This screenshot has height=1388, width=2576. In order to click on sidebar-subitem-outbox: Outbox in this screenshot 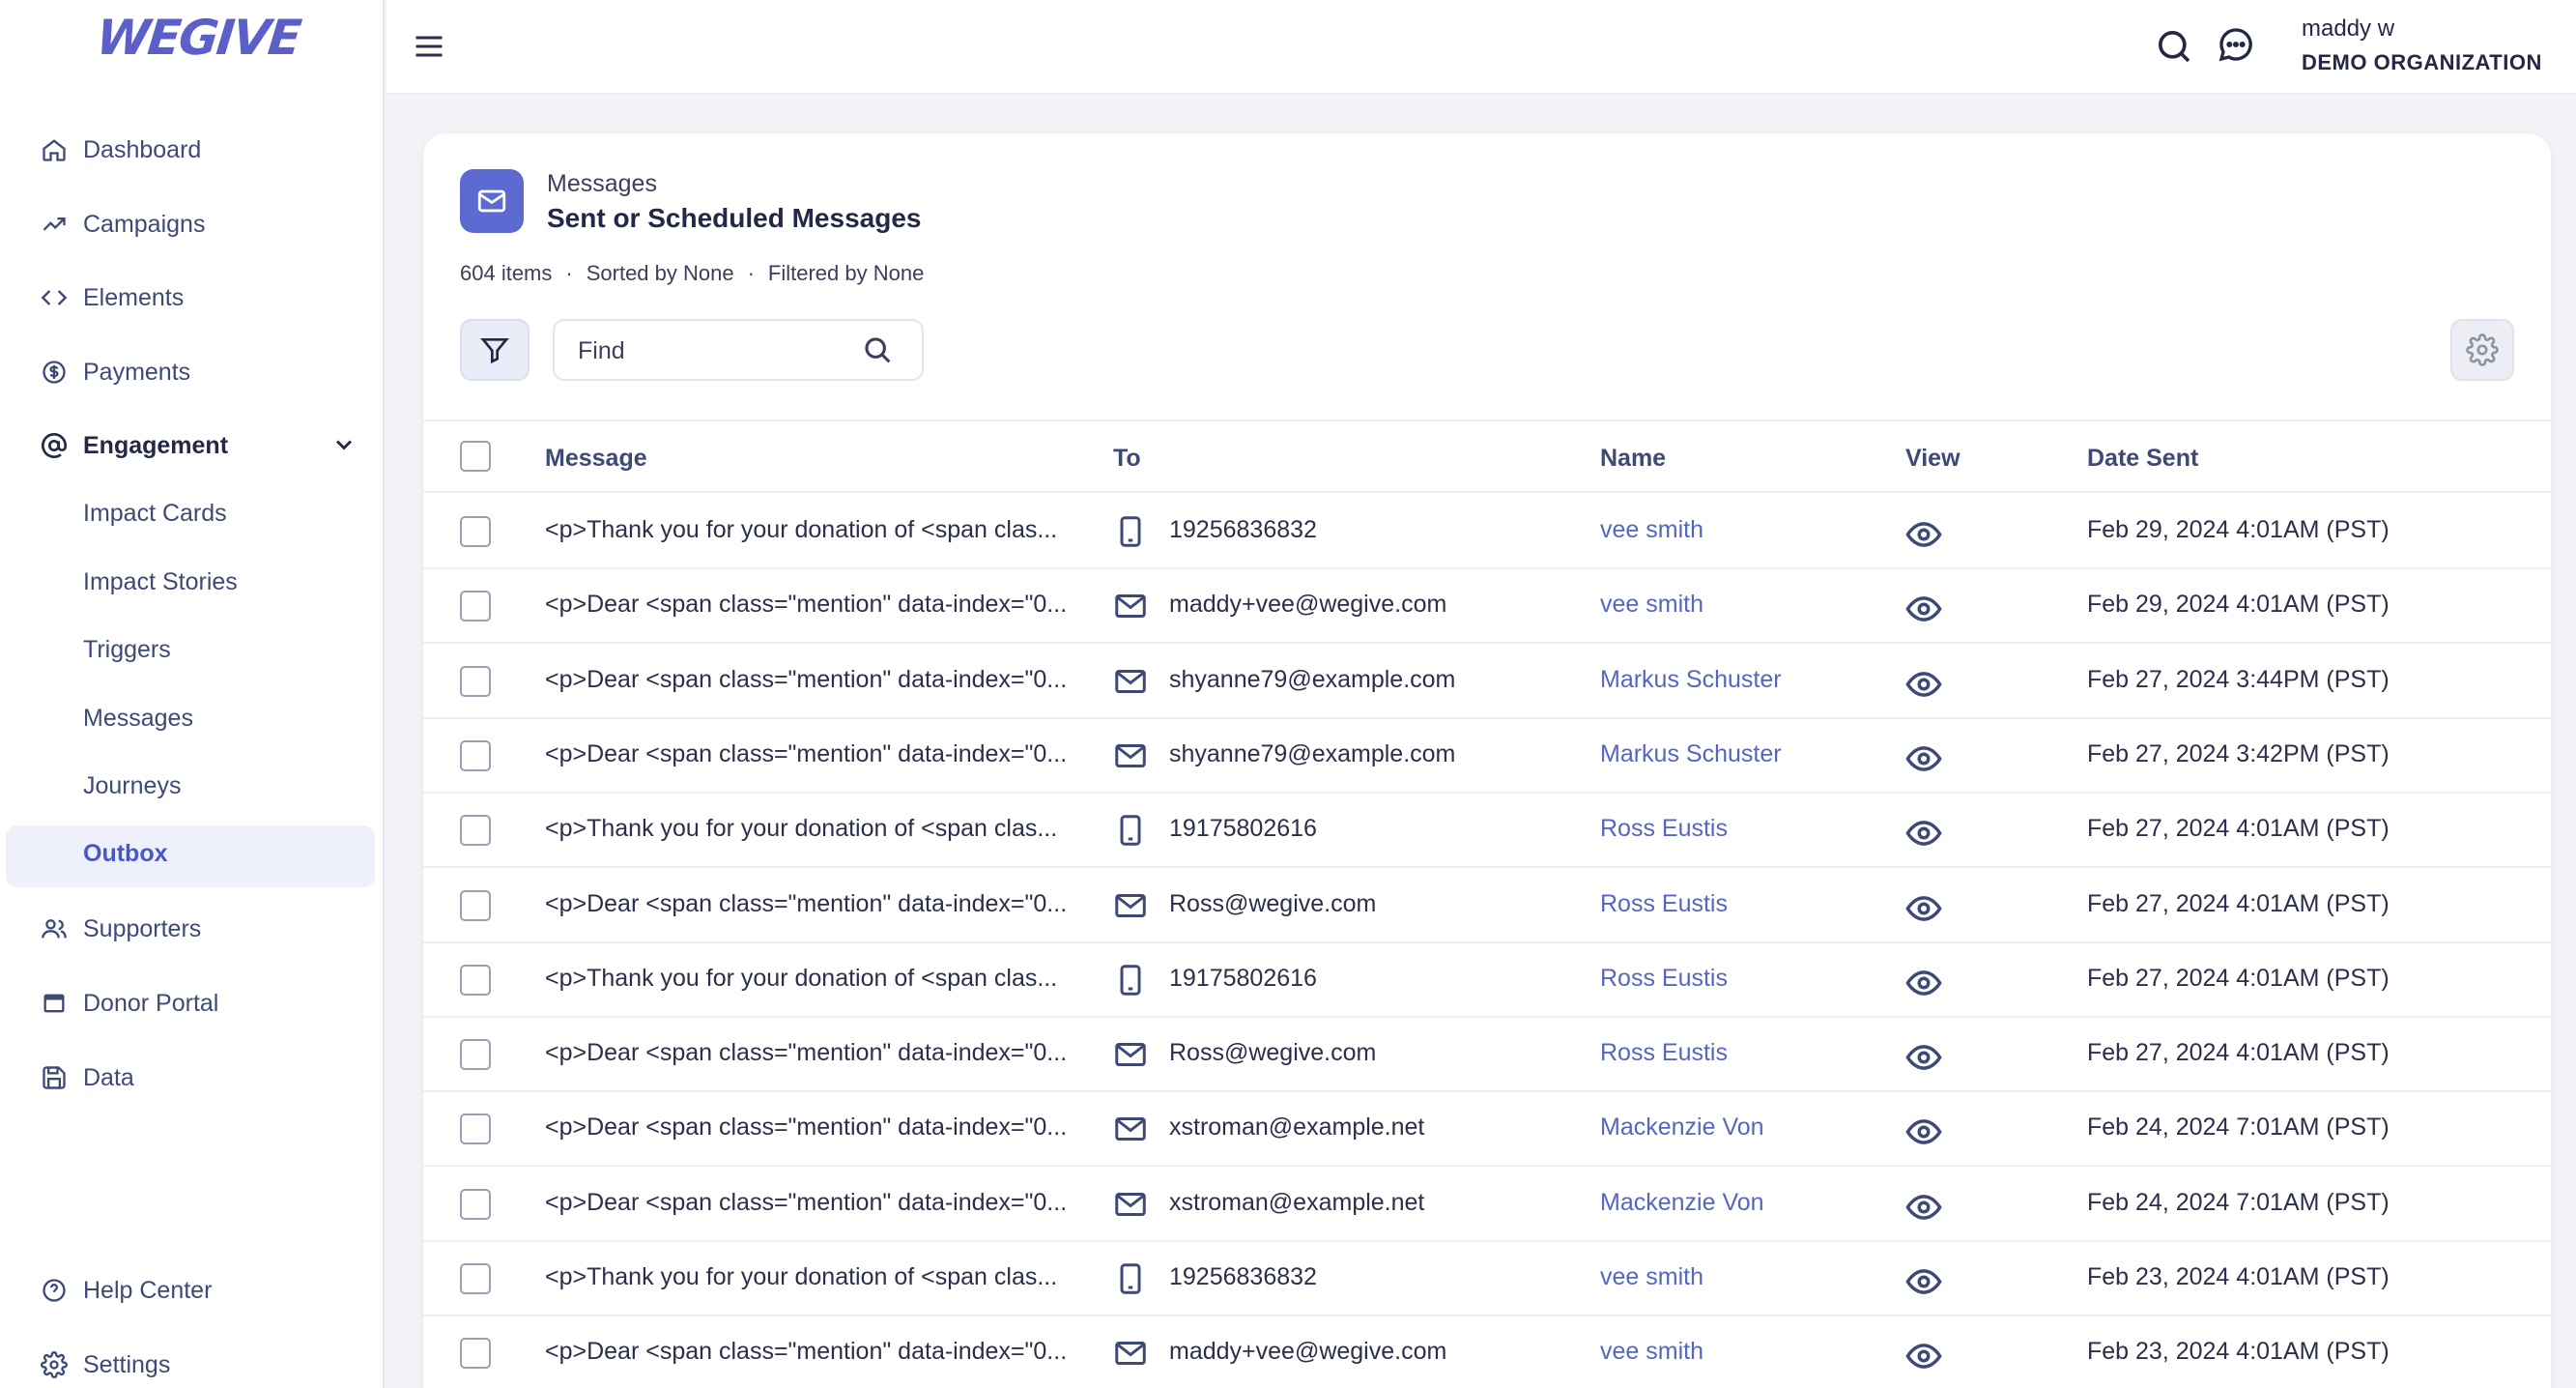, I will do `click(126, 854)`.